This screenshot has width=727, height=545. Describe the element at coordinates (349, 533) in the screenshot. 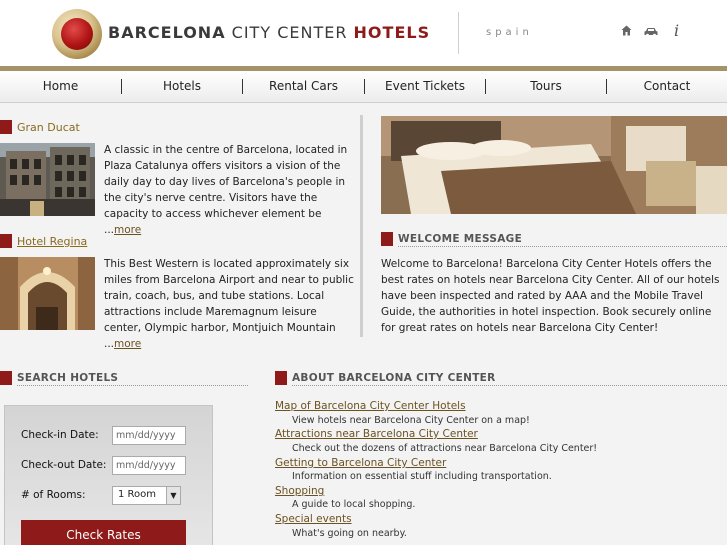

I see `about-desc-special-events: What's going on nearby.` at that location.